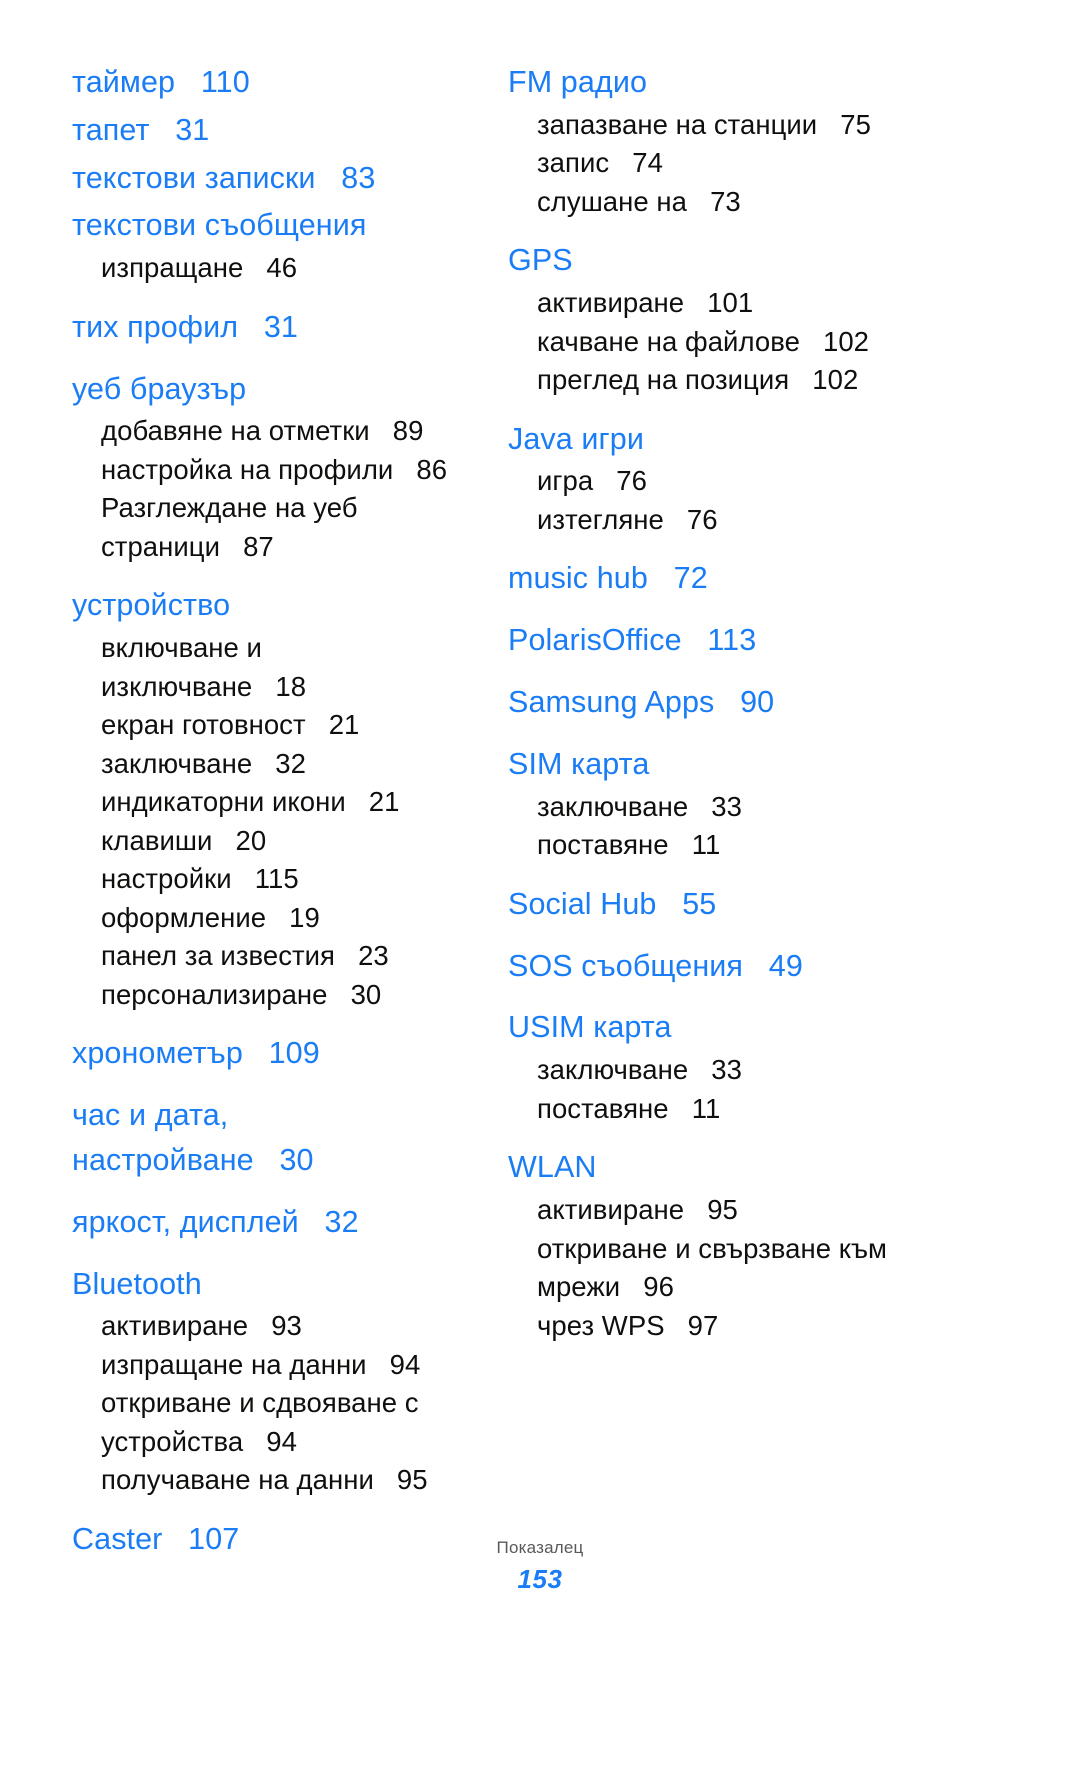 Image resolution: width=1080 pixels, height=1771 pixels. I want to click on index-subentry: активиране 93, so click(277, 1326).